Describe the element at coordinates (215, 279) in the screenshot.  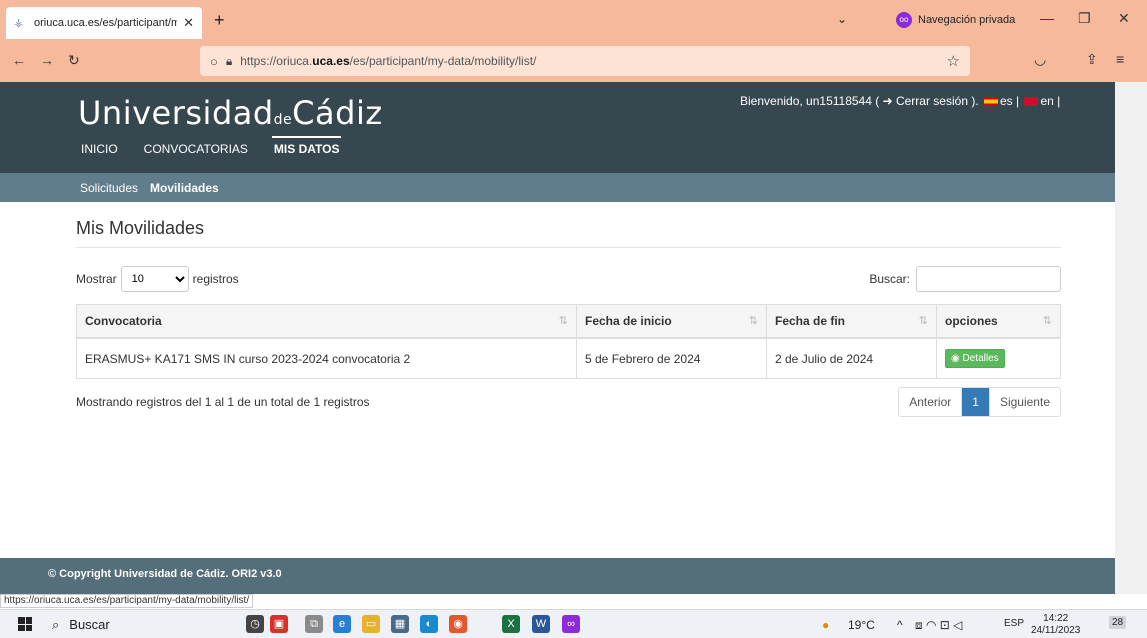
I see `records-label: registros` at that location.